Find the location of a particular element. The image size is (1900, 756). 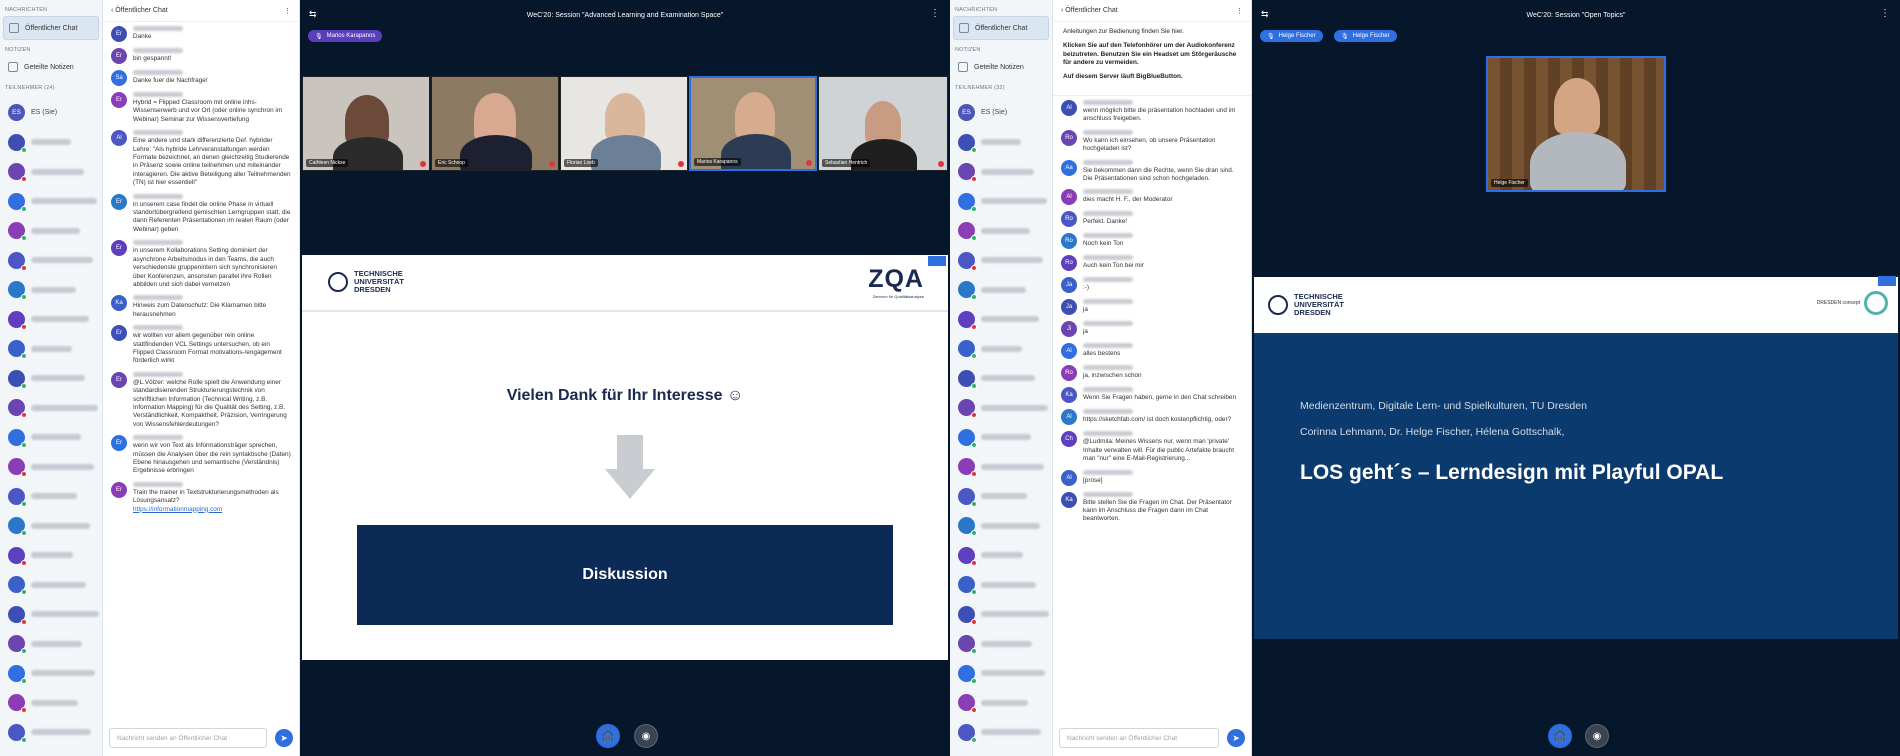

chat-message-link: https://informationmapping.com is located at coordinates (177, 509).